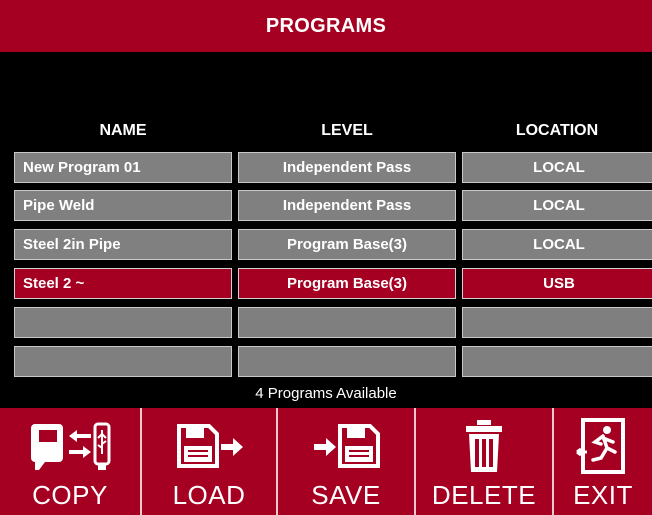 The height and width of the screenshot is (515, 652). Describe the element at coordinates (603, 446) in the screenshot. I see `exit-door-icon` at that location.